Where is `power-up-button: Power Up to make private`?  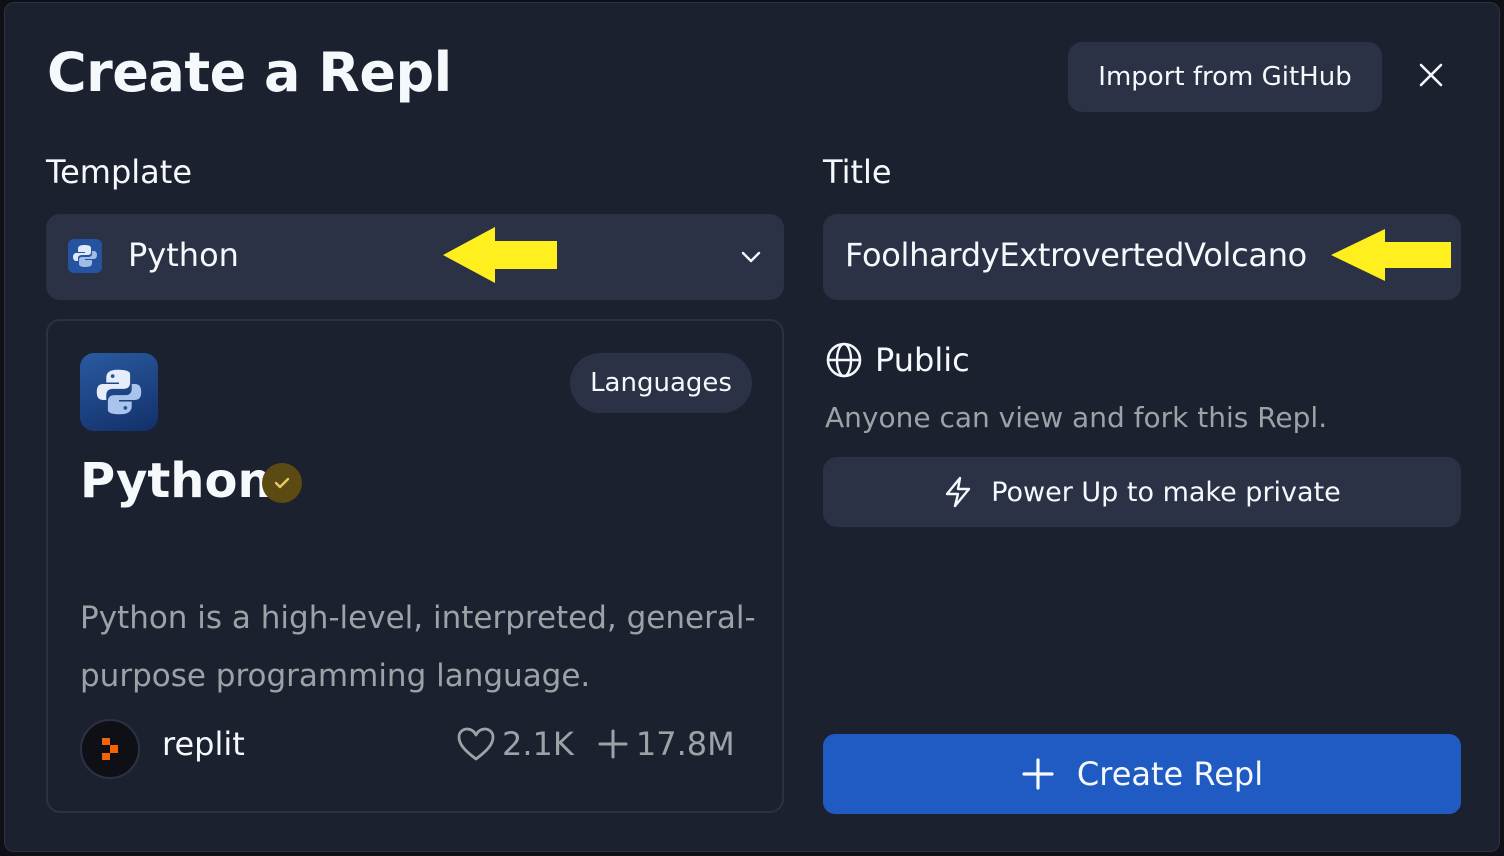
power-up-button: Power Up to make private is located at coordinates (1142, 492).